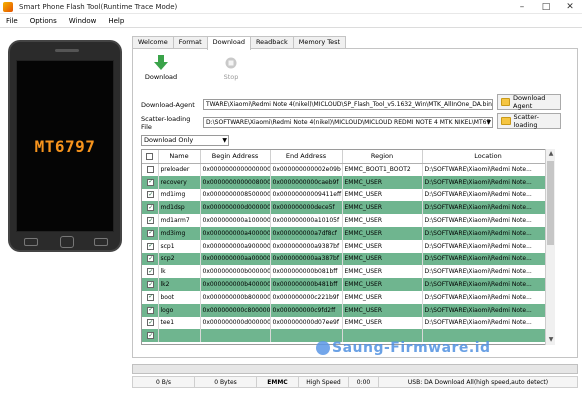 The image size is (582, 400). Describe the element at coordinates (506, 121) in the screenshot. I see `folder-icon` at that location.